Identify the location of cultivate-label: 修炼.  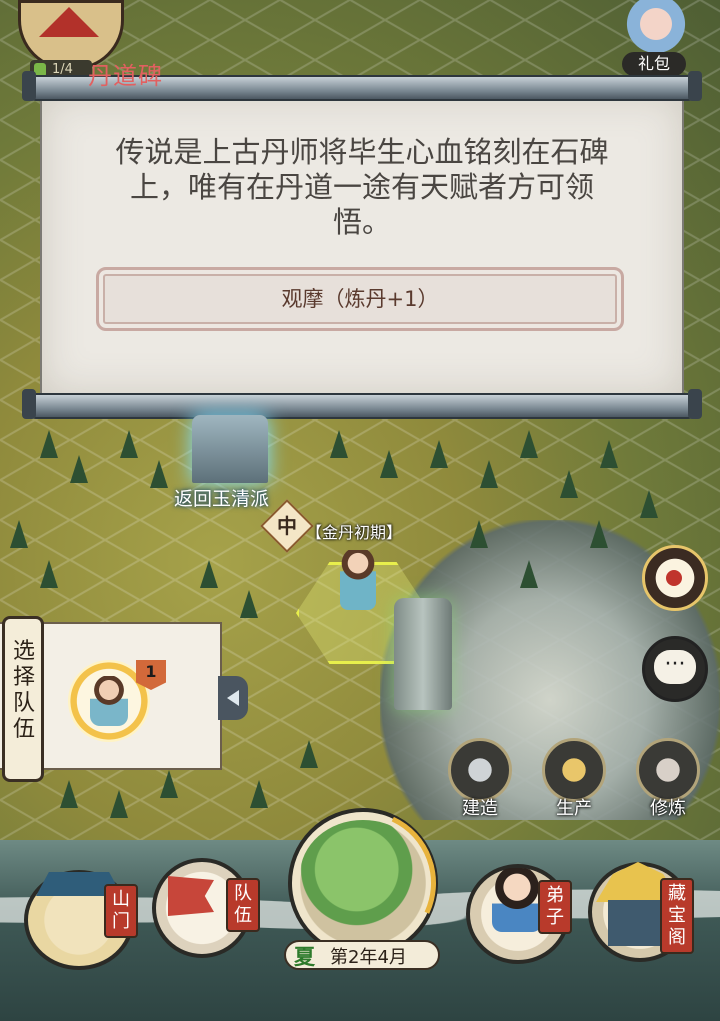
(668, 808).